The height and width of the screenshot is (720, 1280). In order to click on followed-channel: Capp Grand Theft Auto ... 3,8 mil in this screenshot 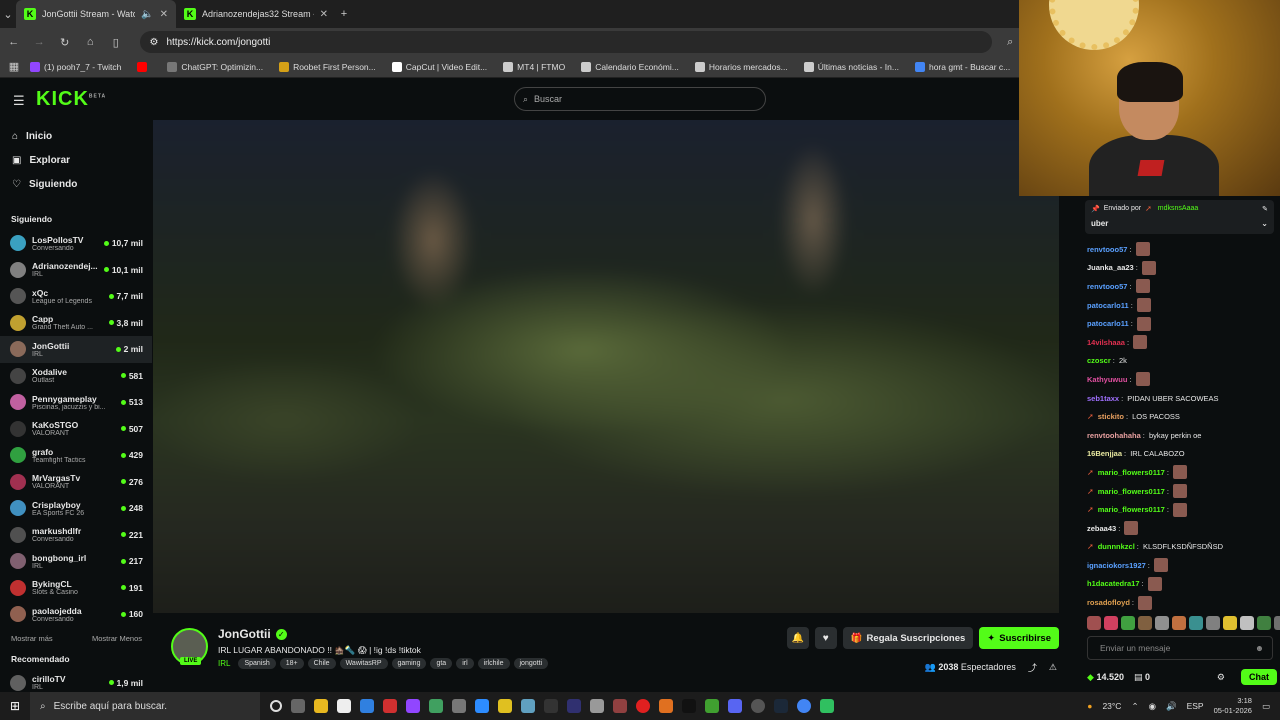, I will do `click(76, 323)`.